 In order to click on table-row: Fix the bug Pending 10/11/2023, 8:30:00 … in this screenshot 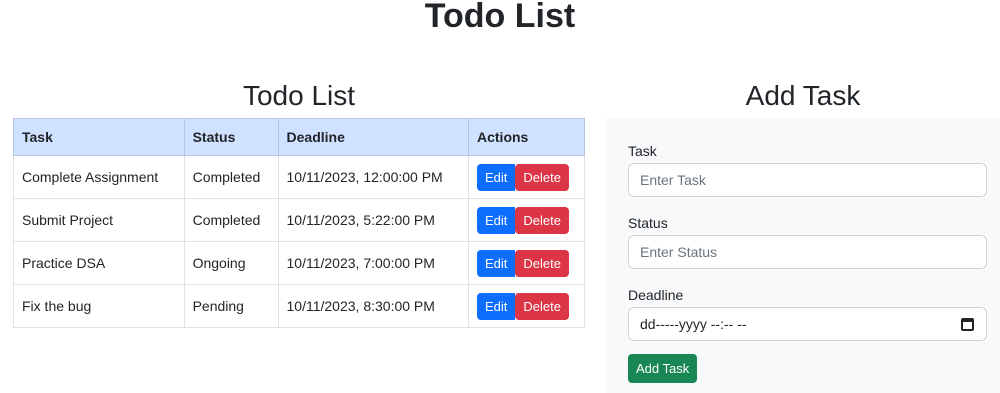, I will do `click(299, 306)`.